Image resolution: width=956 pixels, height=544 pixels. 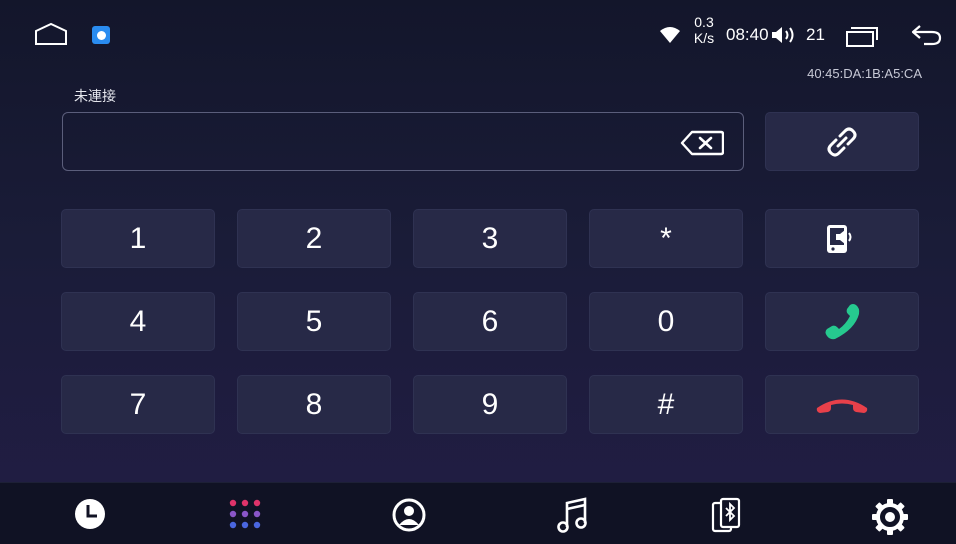 I want to click on status-bar: 0.3 K/s 08:40 21, so click(x=478, y=29).